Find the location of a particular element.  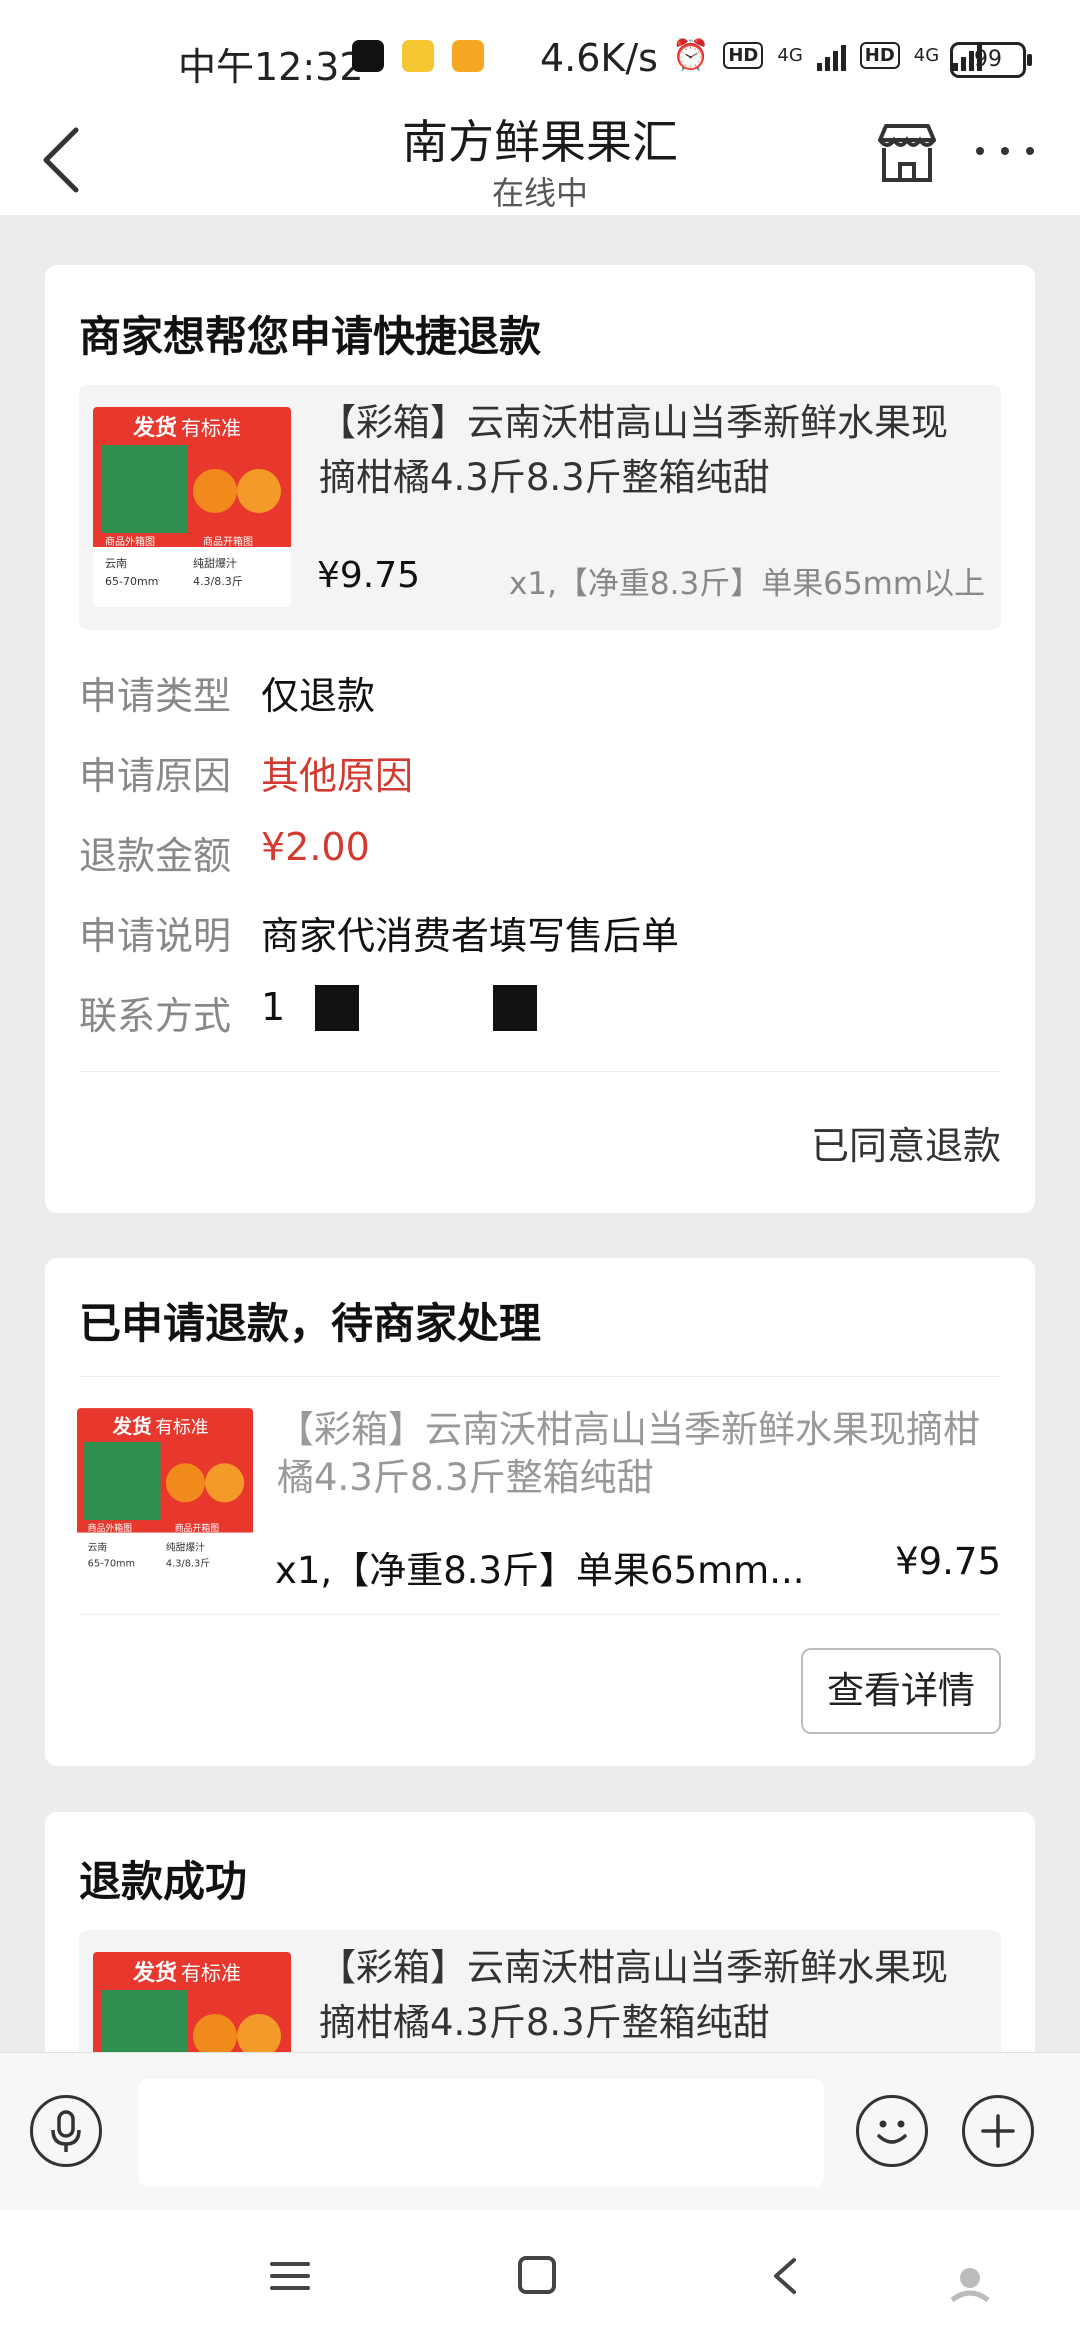

chat-header: 南方鲜果果汇 在线中 is located at coordinates (540, 157).